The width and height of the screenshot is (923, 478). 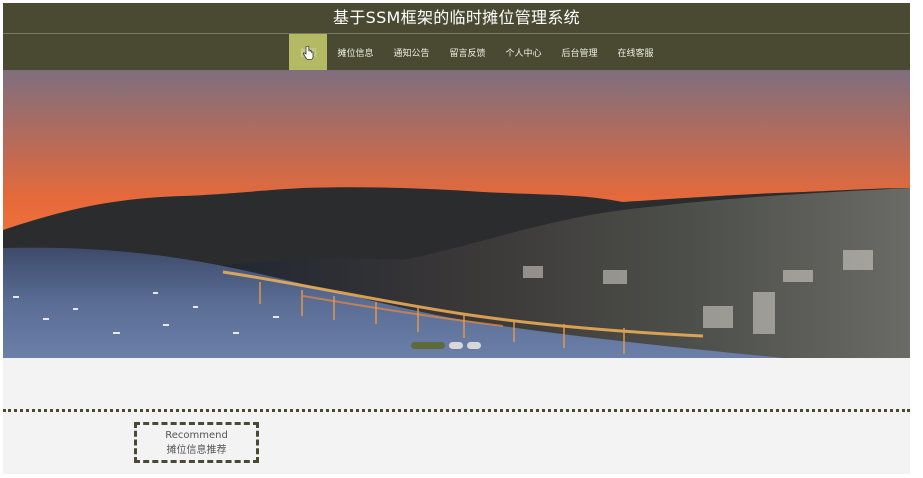 What do you see at coordinates (355, 52) in the screenshot?
I see `nav-item-stall-info: 摊位信息` at bounding box center [355, 52].